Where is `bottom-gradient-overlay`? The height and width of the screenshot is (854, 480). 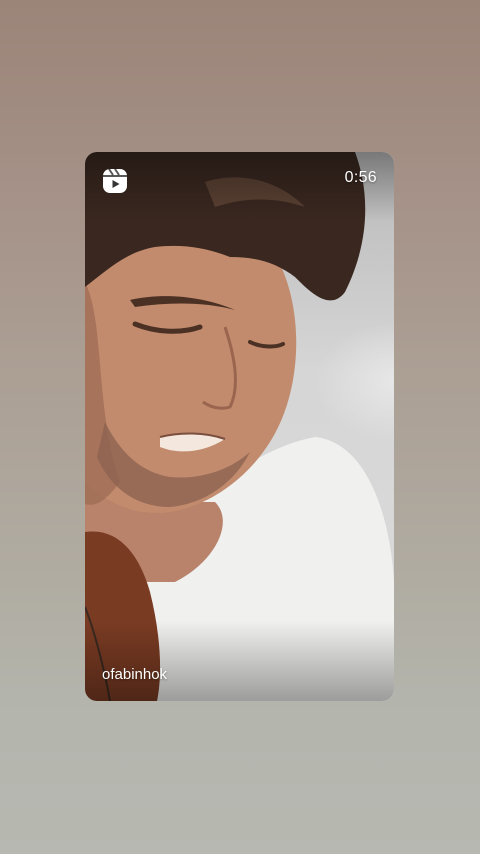
bottom-gradient-overlay is located at coordinates (239, 661).